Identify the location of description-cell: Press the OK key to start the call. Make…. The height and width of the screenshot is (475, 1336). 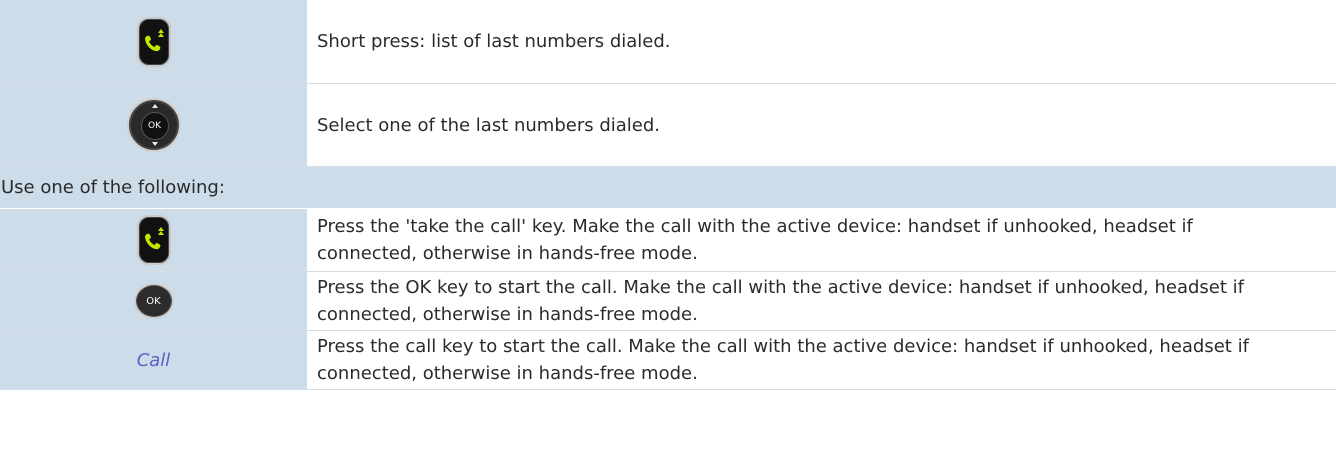
(822, 301).